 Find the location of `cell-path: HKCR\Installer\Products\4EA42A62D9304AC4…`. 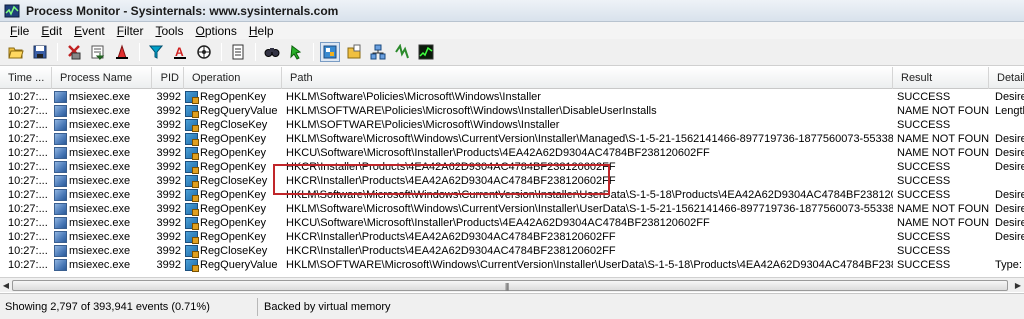

cell-path: HKCR\Installer\Products\4EA42A62D9304AC4… is located at coordinates (451, 181).